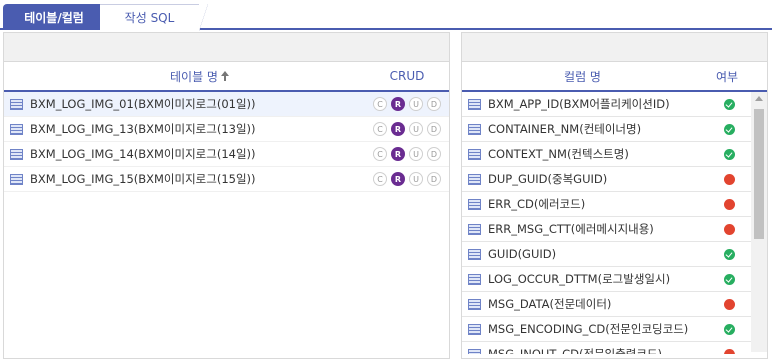  I want to click on column-row: BXM_APP_ID(BXM어플리케이션ID), so click(607, 104).